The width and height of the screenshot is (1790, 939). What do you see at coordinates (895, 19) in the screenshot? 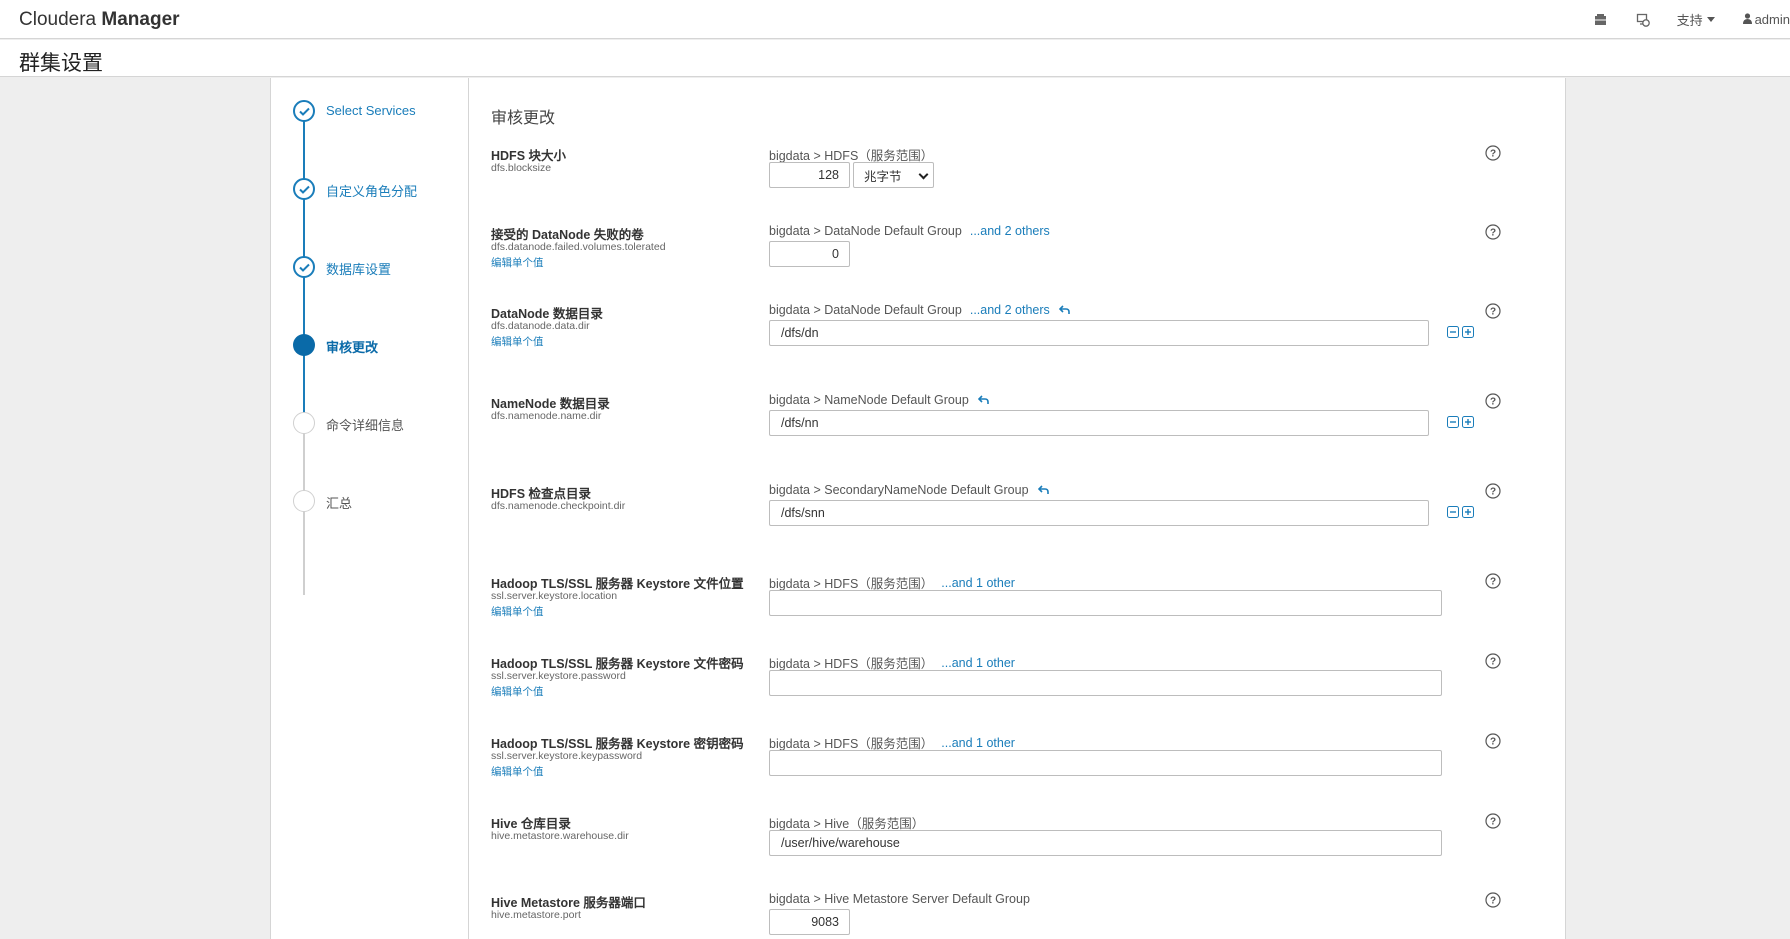
I see `top-navbar: Cloudera Manager 支持 admin` at bounding box center [895, 19].